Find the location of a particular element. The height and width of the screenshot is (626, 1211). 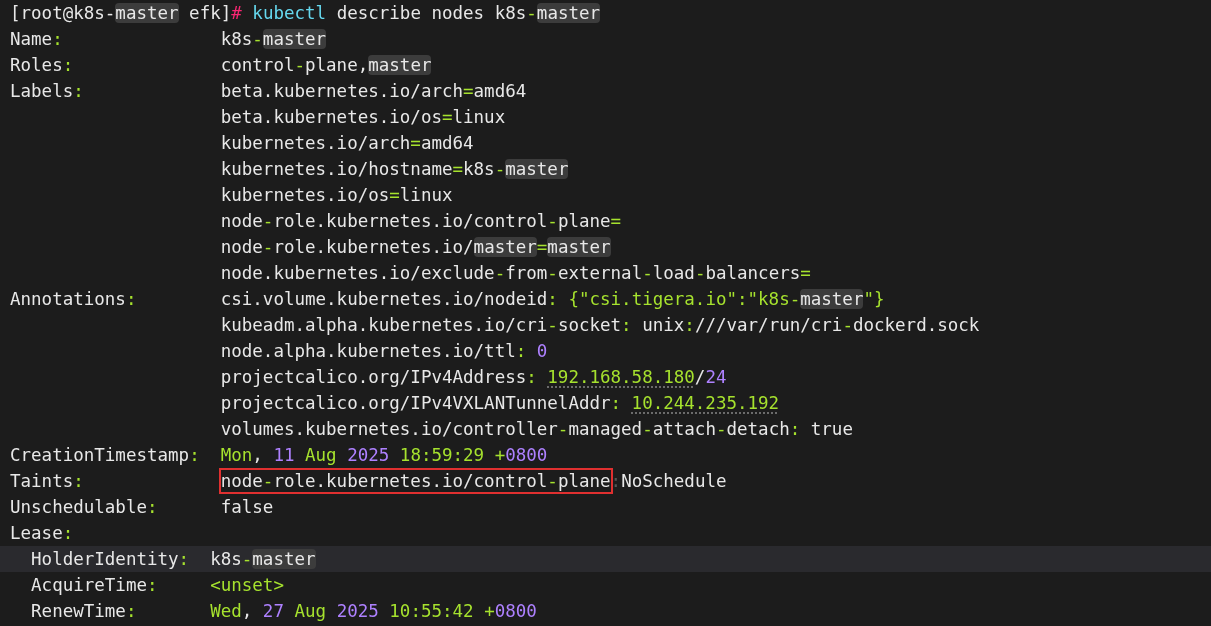

field-value: kubernetes.io/arch=amd64 is located at coordinates (347, 143).